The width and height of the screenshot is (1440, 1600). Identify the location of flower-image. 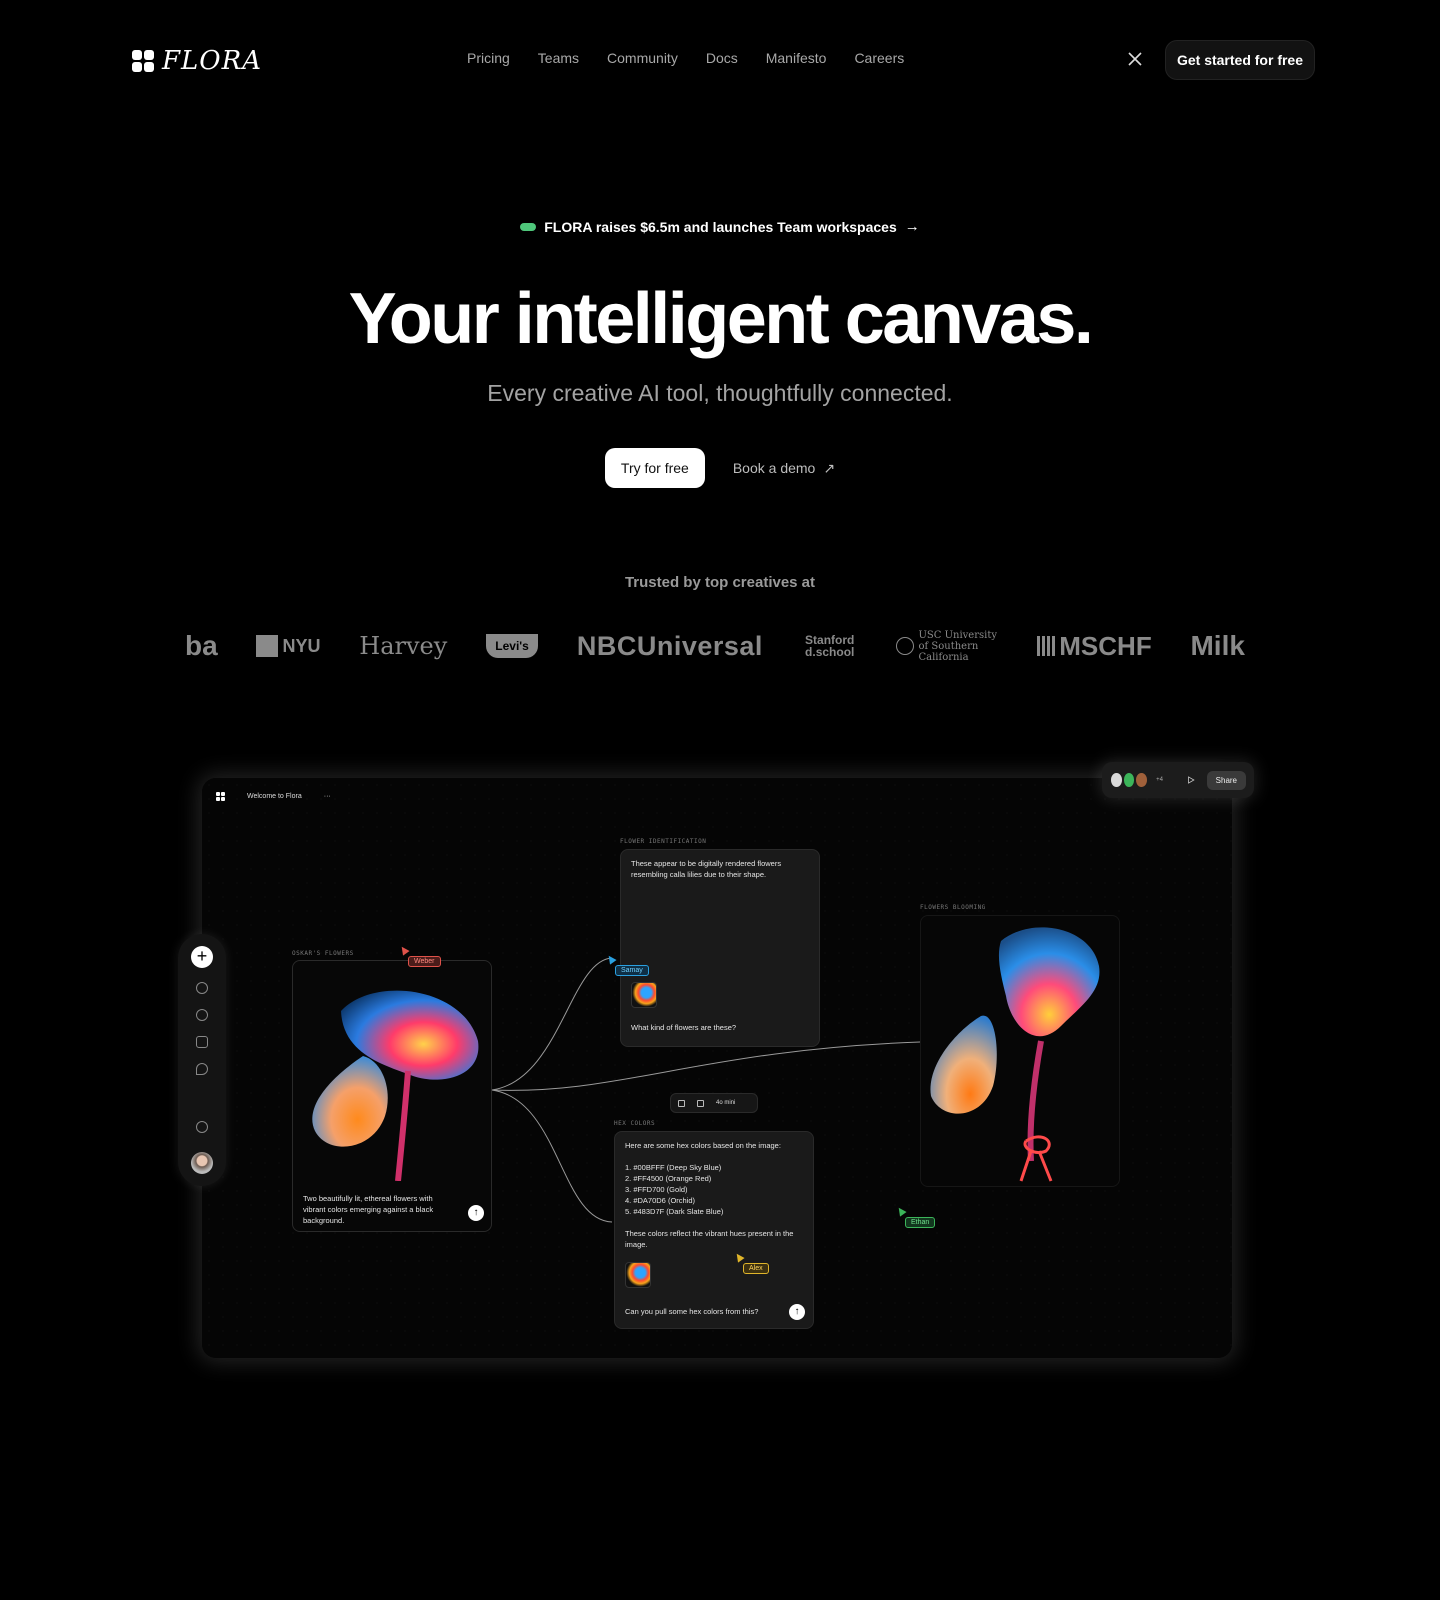
(395, 1085).